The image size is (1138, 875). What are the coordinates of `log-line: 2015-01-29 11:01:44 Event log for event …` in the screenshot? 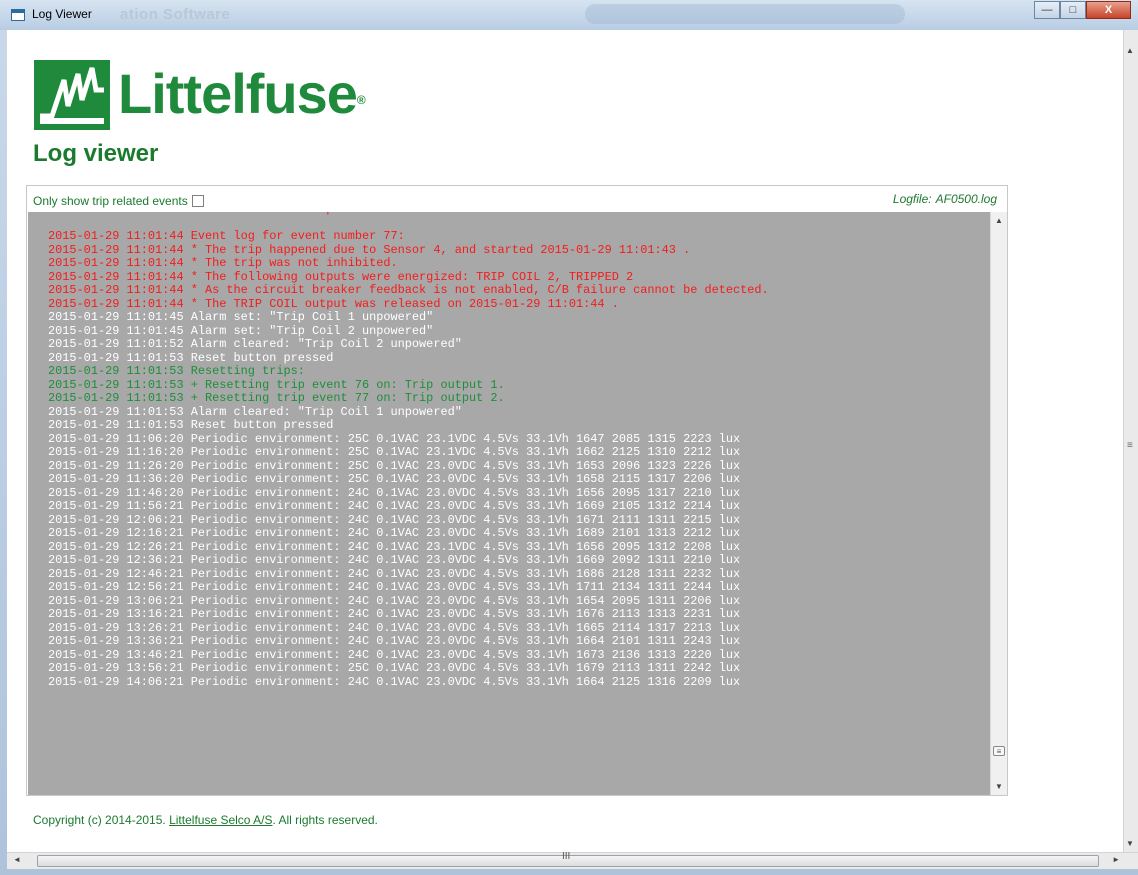 It's located at (226, 236).